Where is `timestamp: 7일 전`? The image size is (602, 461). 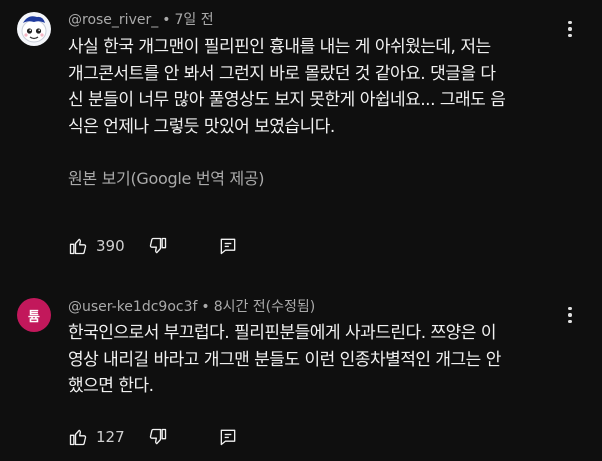 timestamp: 7일 전 is located at coordinates (194, 20).